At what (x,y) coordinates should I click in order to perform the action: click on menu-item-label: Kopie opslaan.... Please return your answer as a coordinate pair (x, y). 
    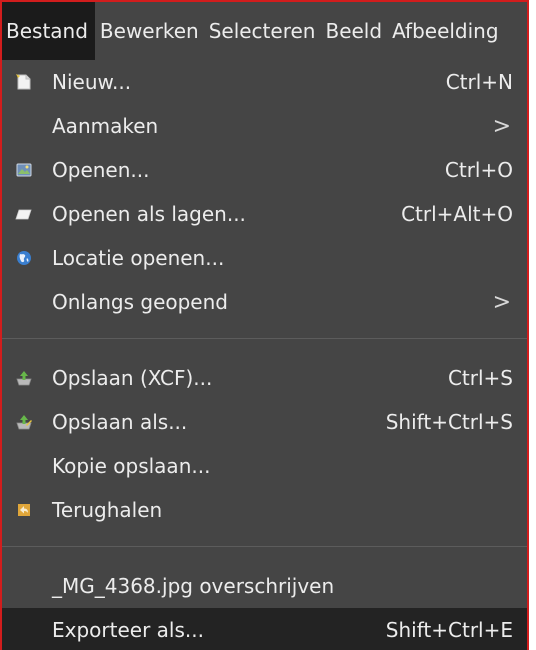
    Looking at the image, I should click on (131, 466).